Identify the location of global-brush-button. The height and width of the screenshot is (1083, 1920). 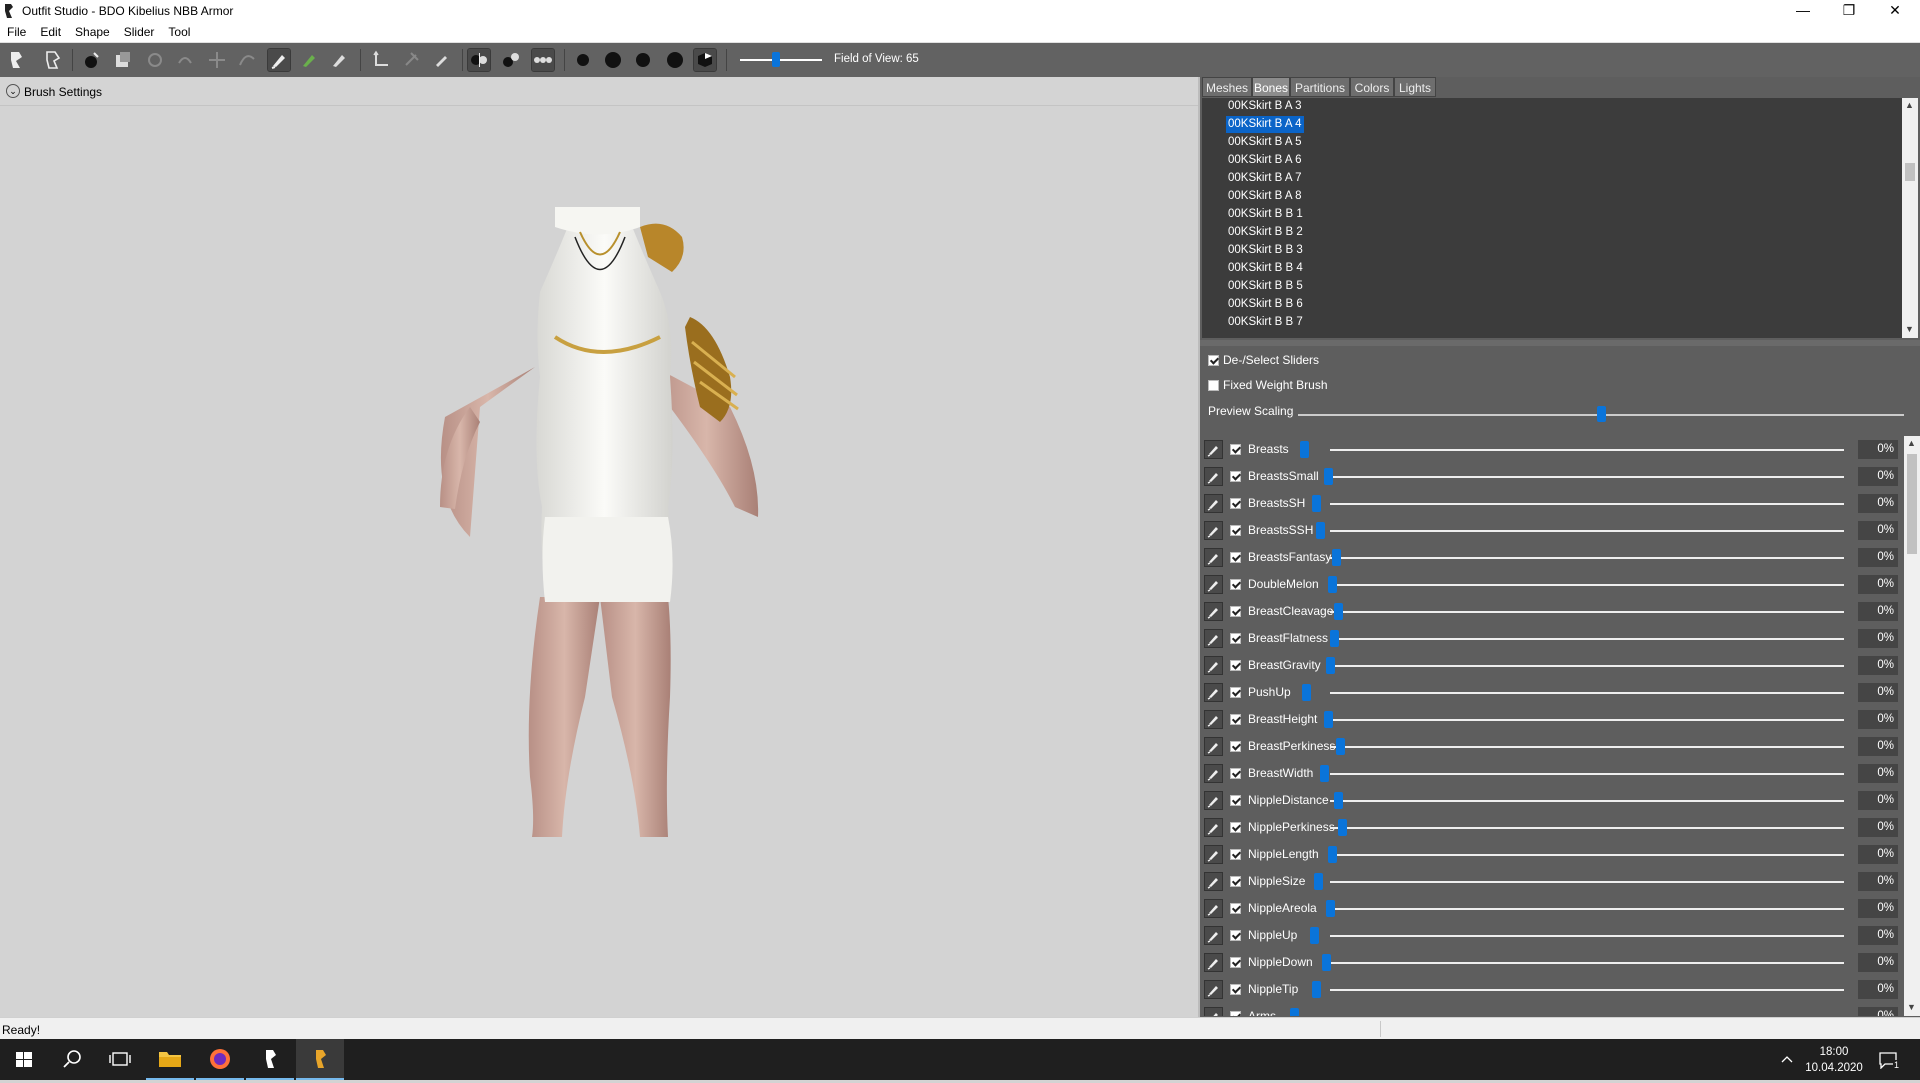
(543, 60).